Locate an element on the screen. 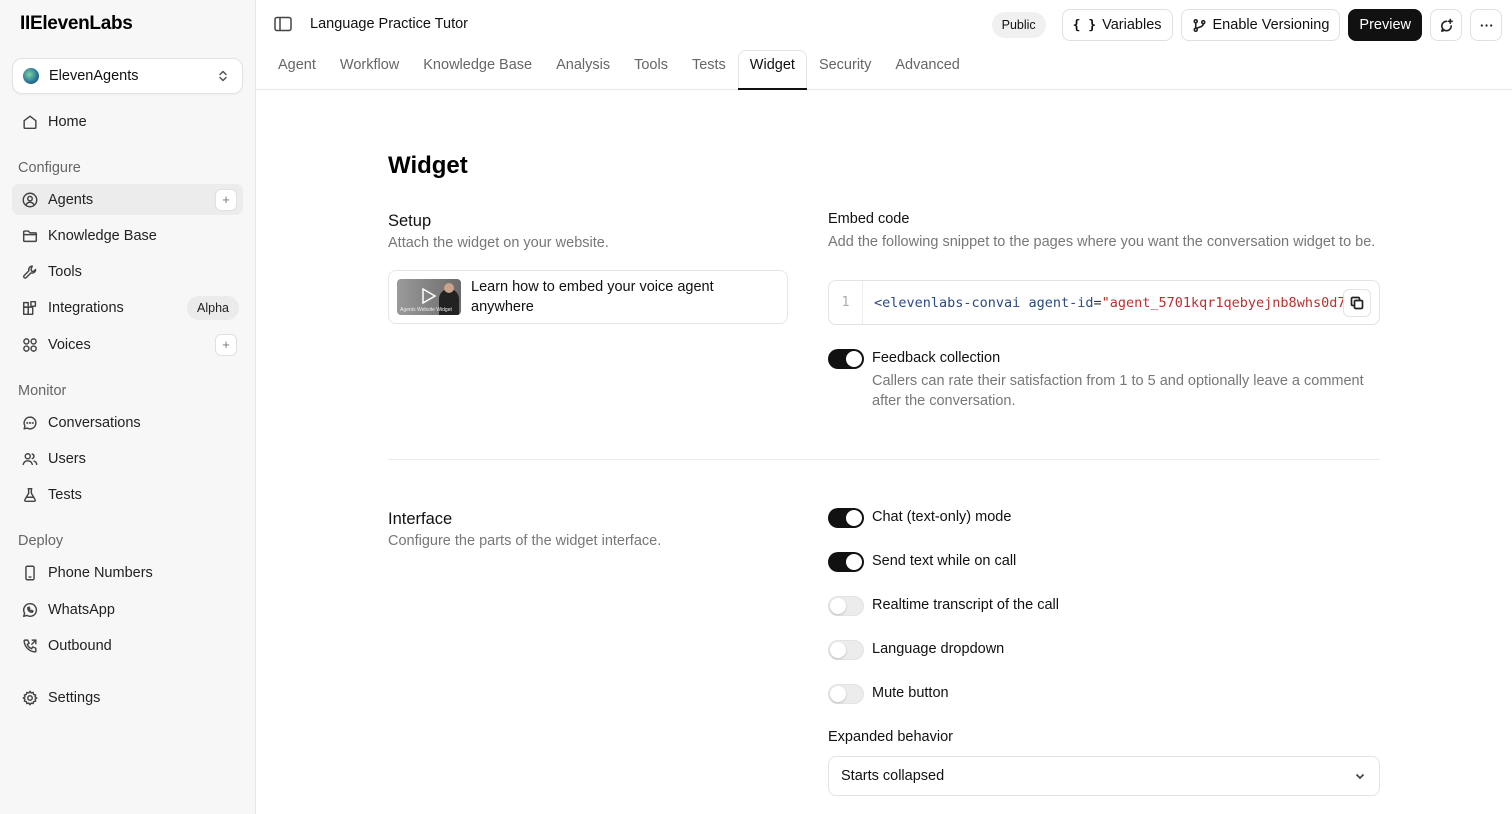  share-chat-button is located at coordinates (1446, 25).